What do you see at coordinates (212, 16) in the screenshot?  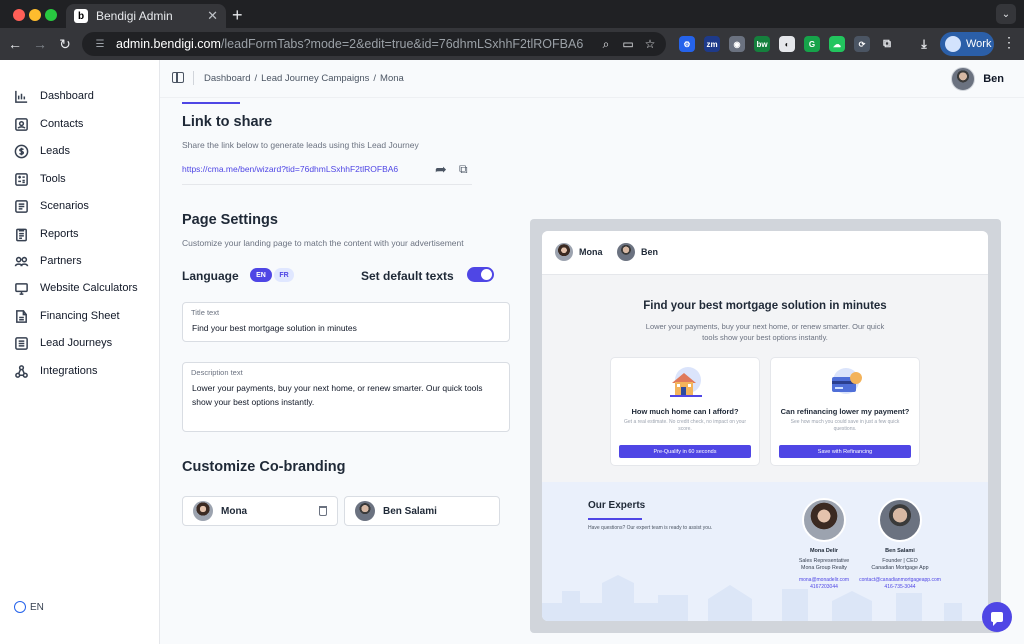 I see `close-tab-icon: ✕` at bounding box center [212, 16].